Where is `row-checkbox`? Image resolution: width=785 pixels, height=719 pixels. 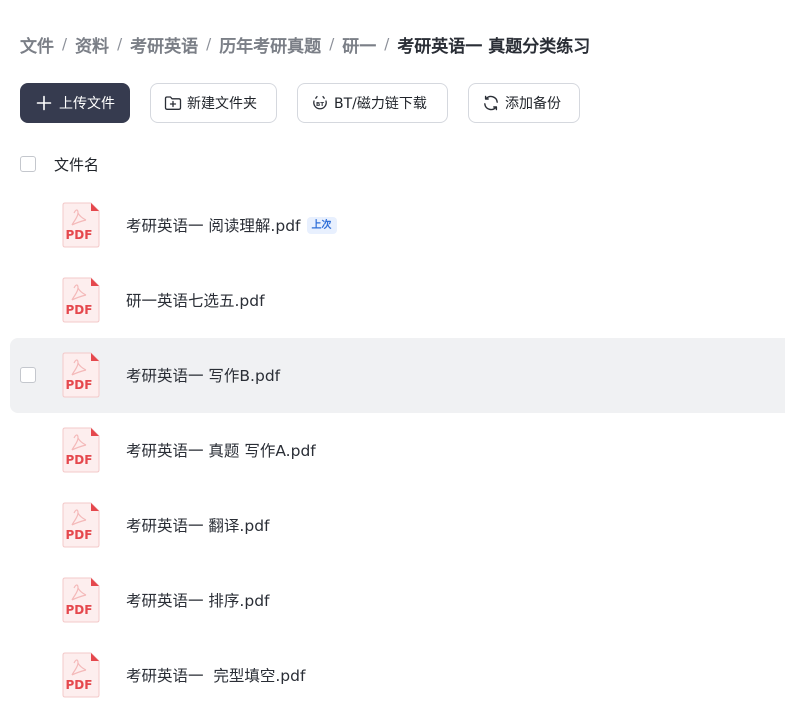
row-checkbox is located at coordinates (28, 375).